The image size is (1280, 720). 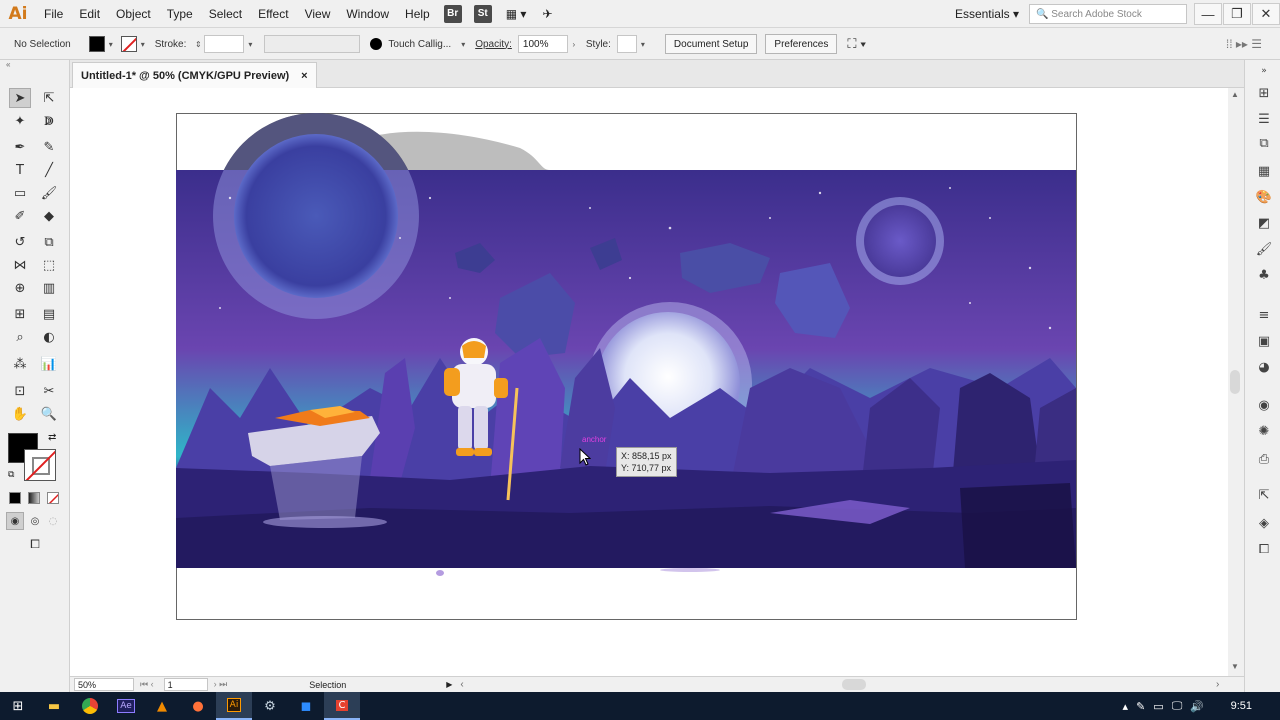 I want to click on document-tab: Untitled-1* @ 50% (CMYK/GPU Preview) ×, so click(x=194, y=75).